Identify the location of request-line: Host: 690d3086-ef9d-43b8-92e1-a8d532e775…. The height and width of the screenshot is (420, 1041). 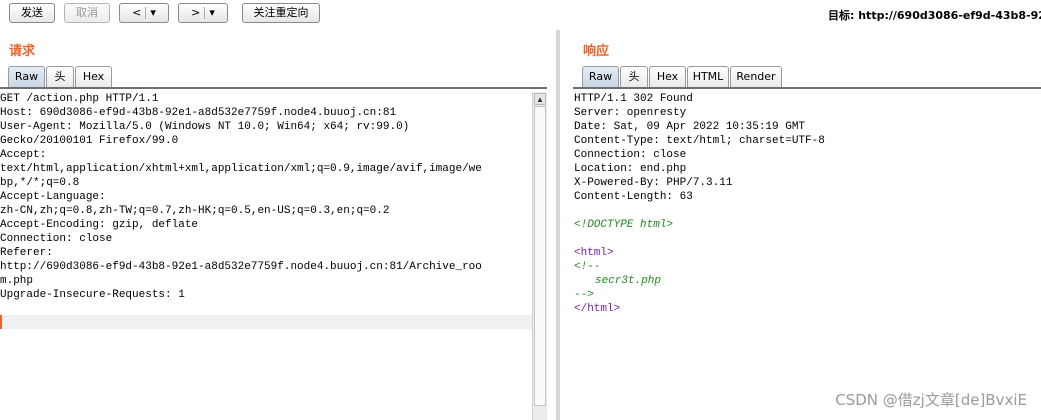
(198, 113).